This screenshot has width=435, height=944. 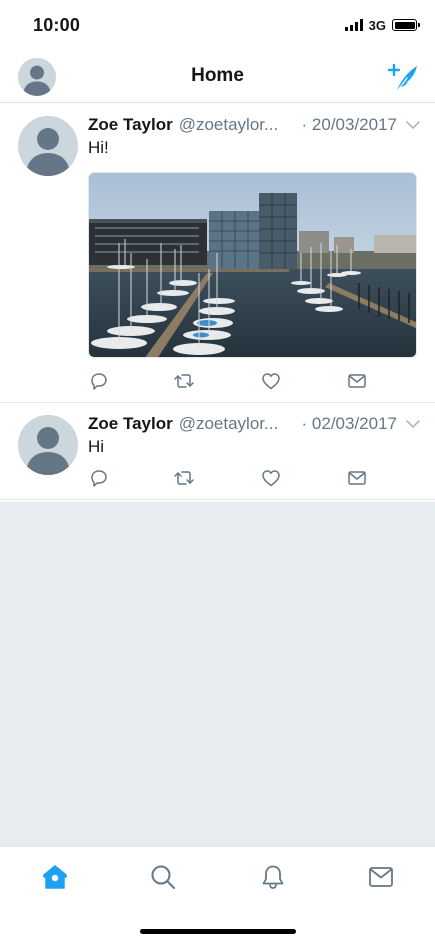 I want to click on top-header: Home, so click(x=217, y=76).